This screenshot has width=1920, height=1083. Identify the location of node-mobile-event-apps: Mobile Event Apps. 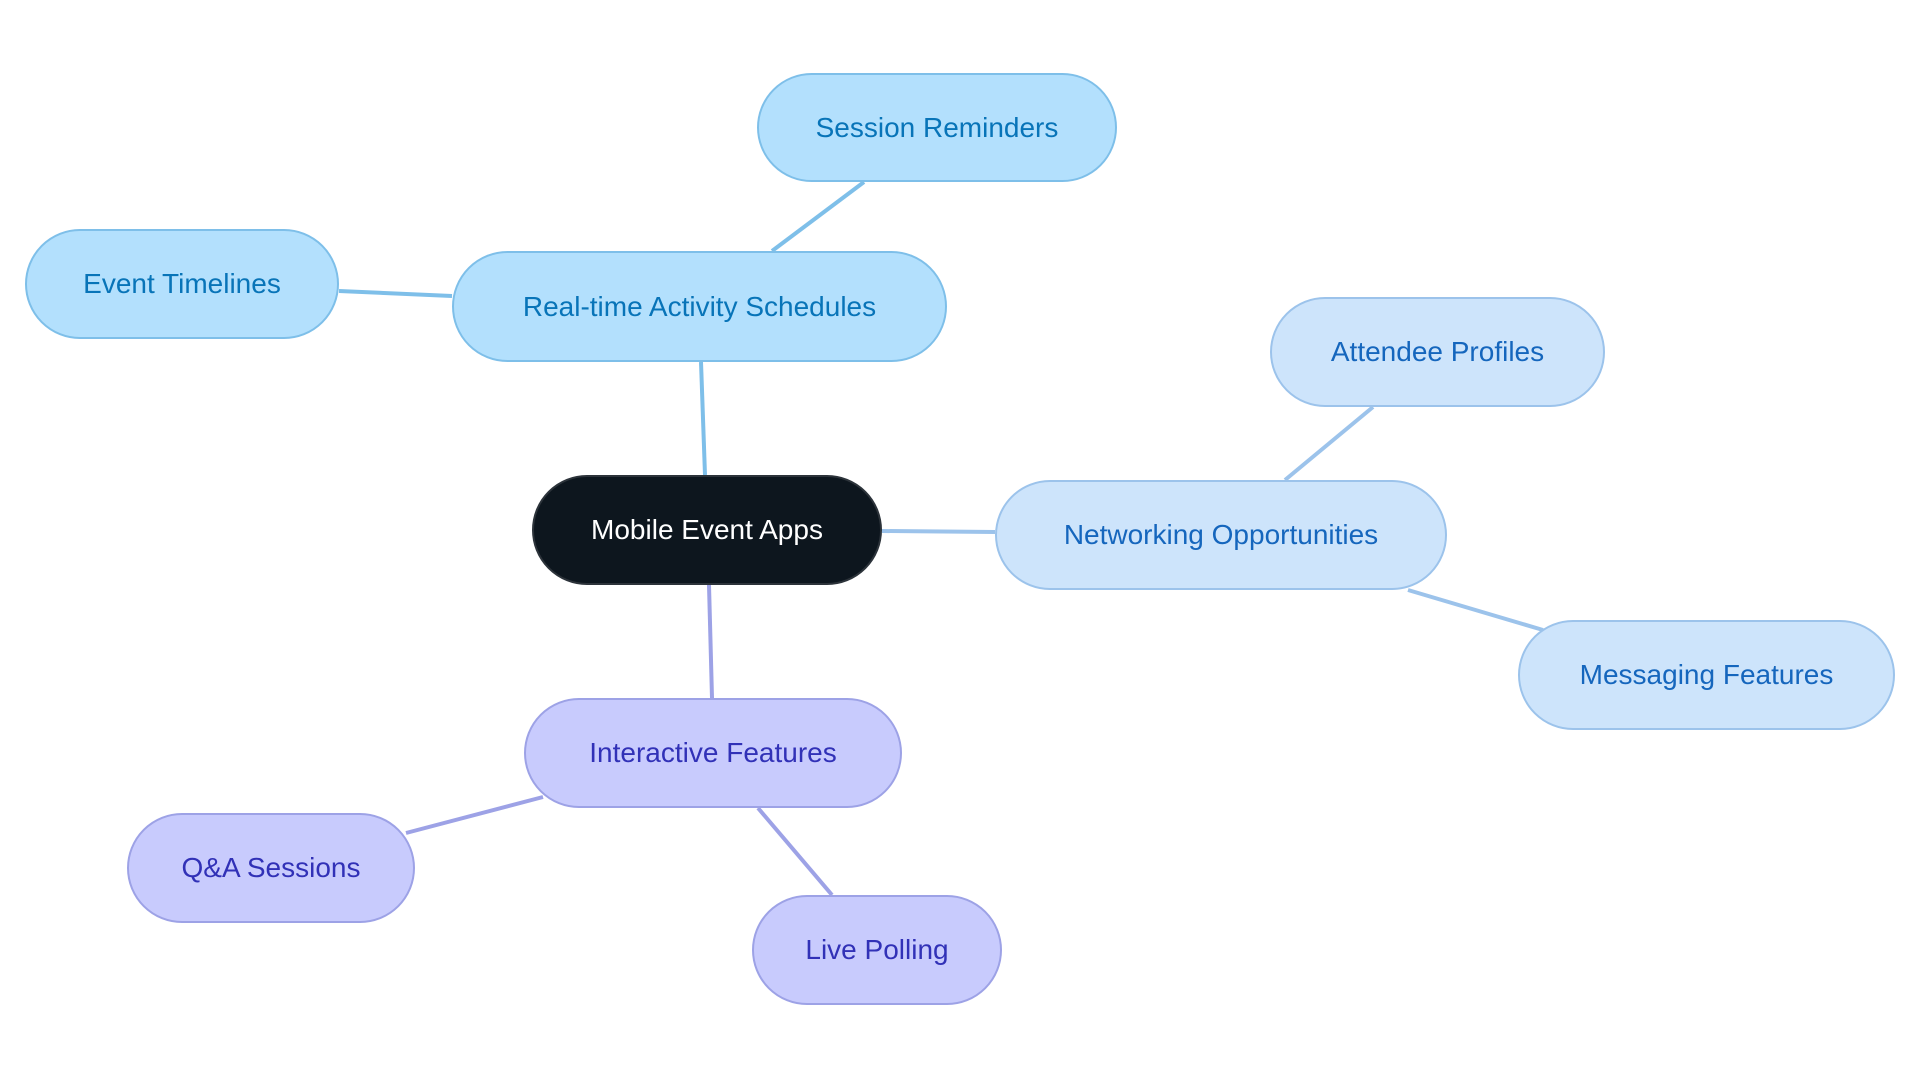
(707, 530).